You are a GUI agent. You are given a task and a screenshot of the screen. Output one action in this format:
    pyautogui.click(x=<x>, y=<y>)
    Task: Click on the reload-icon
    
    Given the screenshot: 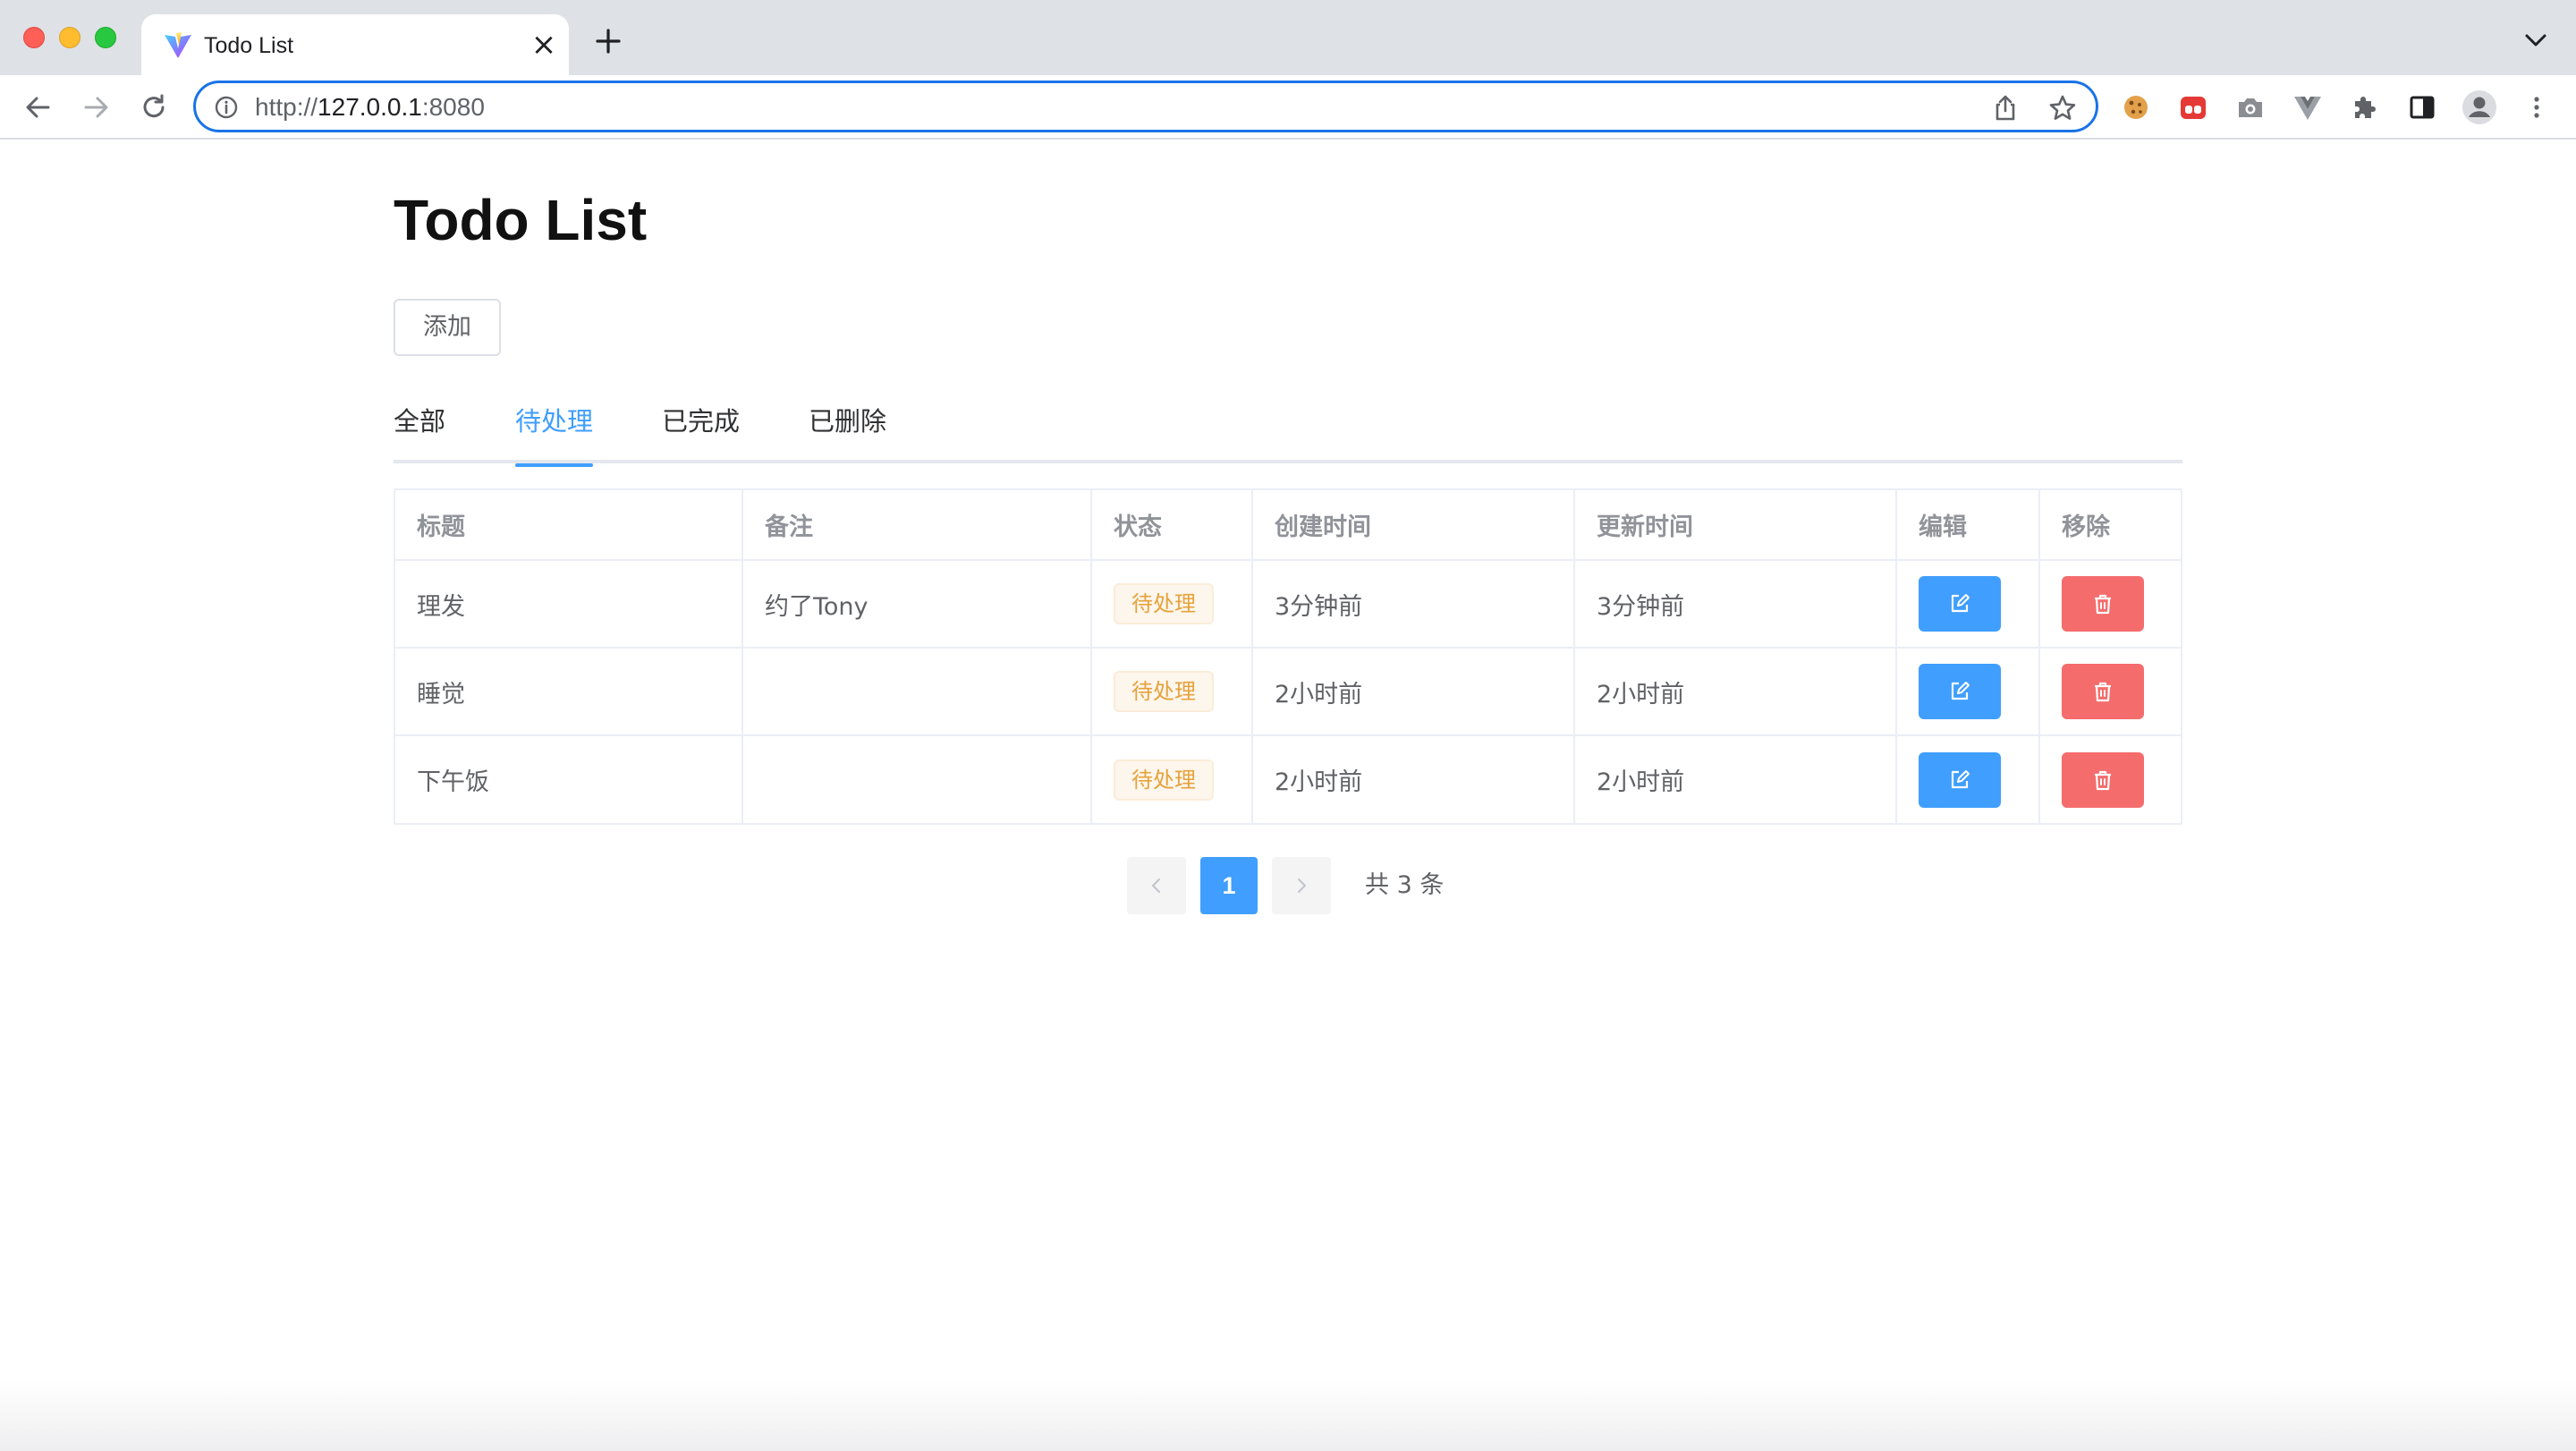 What is the action you would take?
    pyautogui.click(x=154, y=106)
    